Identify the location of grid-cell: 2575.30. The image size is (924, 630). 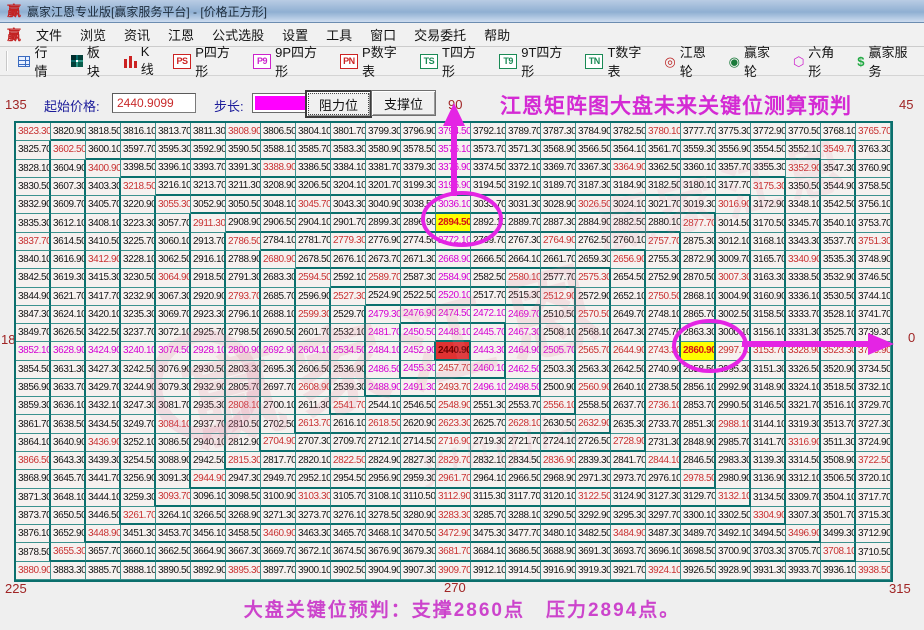
(593, 278).